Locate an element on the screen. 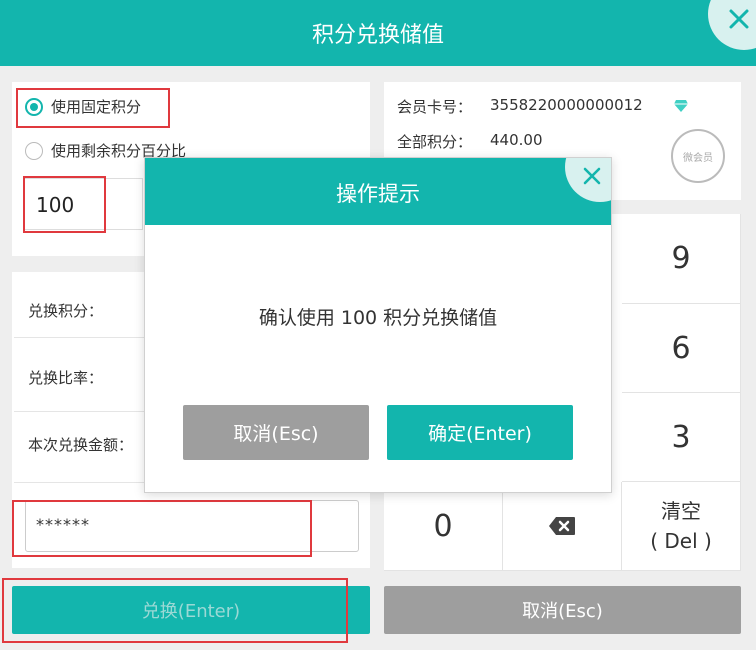 The width and height of the screenshot is (756, 650). title-bar: 积分兑换储值 is located at coordinates (378, 33).